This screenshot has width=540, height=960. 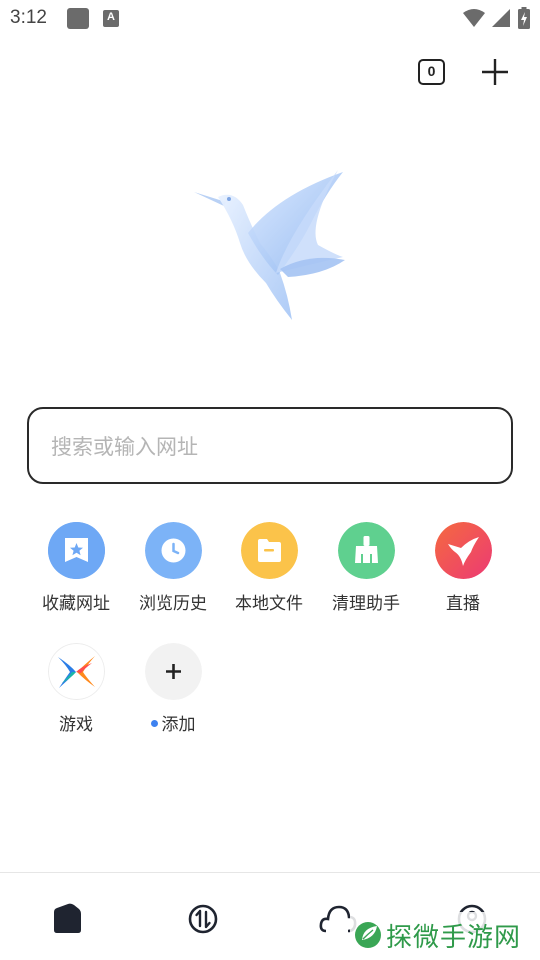 What do you see at coordinates (270, 19) in the screenshot?
I see `status-bar: 3:12 A` at bounding box center [270, 19].